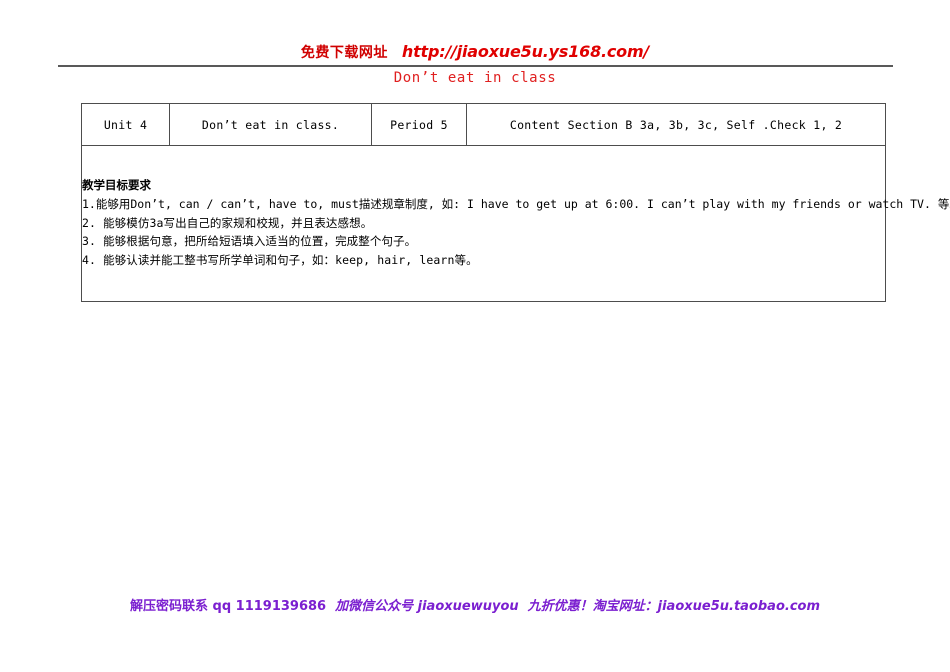  Describe the element at coordinates (344, 53) in the screenshot. I see `promo-header-label: 免费下载网址` at that location.